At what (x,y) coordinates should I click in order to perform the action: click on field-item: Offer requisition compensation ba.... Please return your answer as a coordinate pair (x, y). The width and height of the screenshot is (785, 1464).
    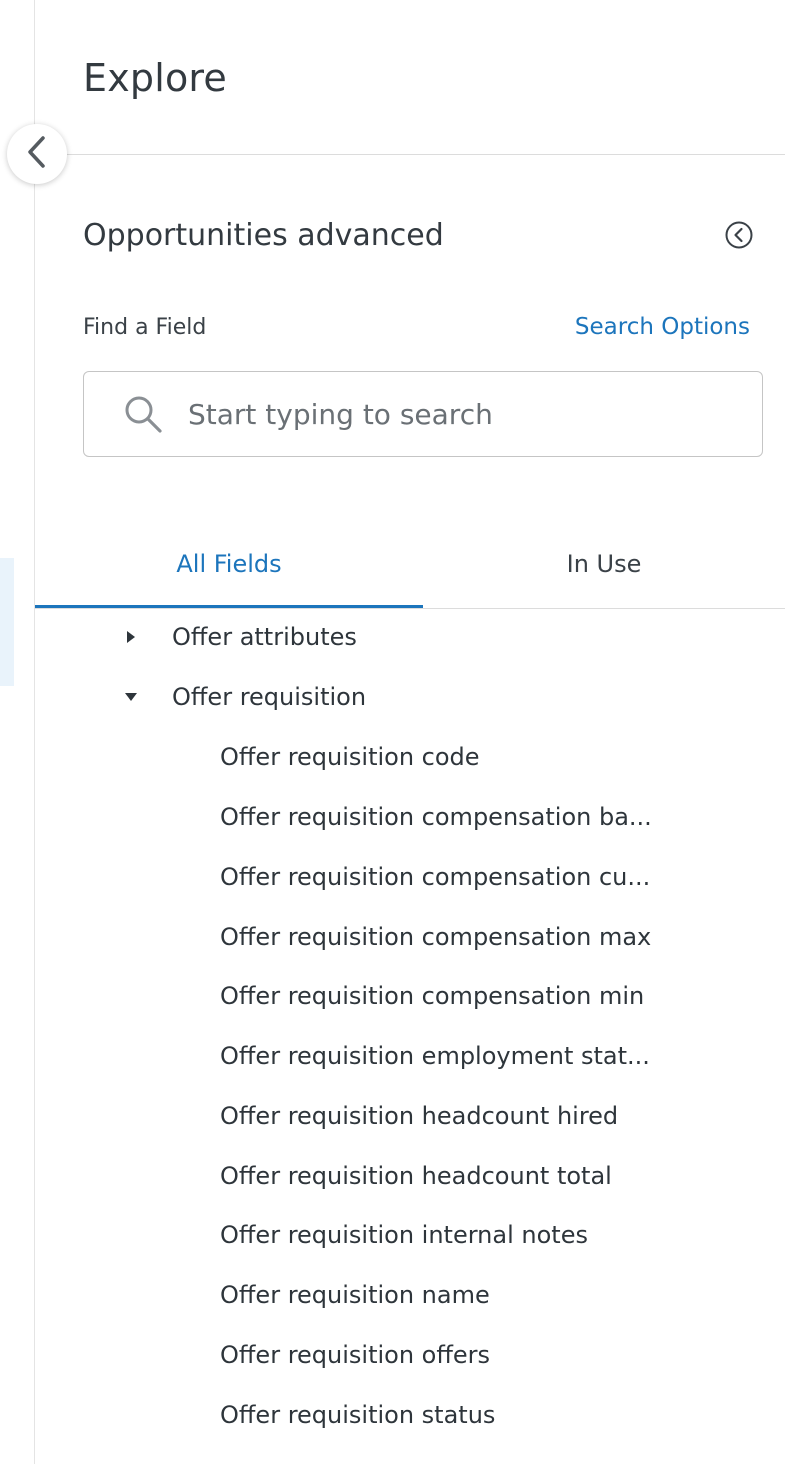
    Looking at the image, I should click on (490, 817).